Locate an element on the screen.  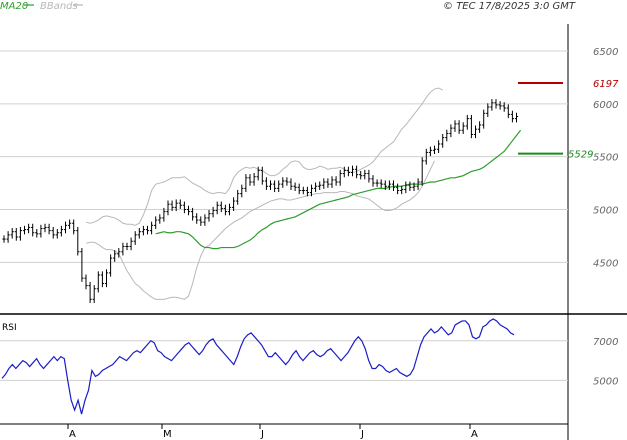
x-axis: AMJJA is located at coordinates (272, 432).